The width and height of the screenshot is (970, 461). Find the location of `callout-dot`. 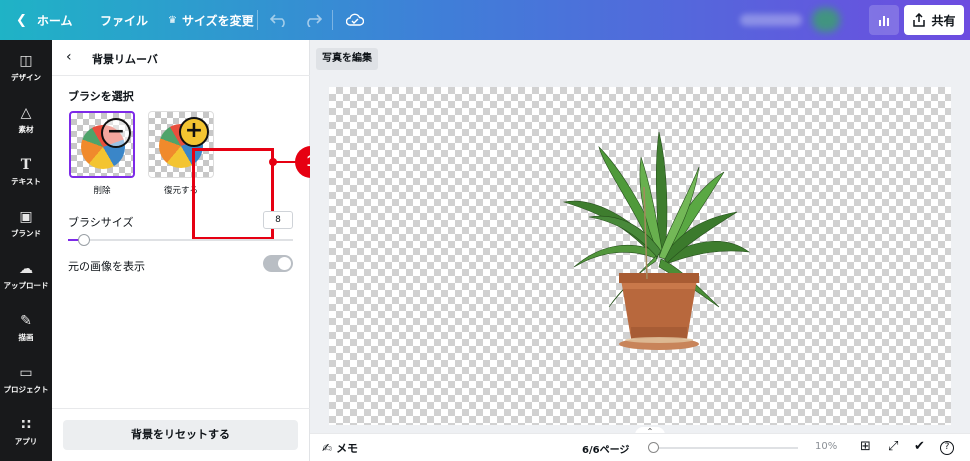

callout-dot is located at coordinates (273, 162).